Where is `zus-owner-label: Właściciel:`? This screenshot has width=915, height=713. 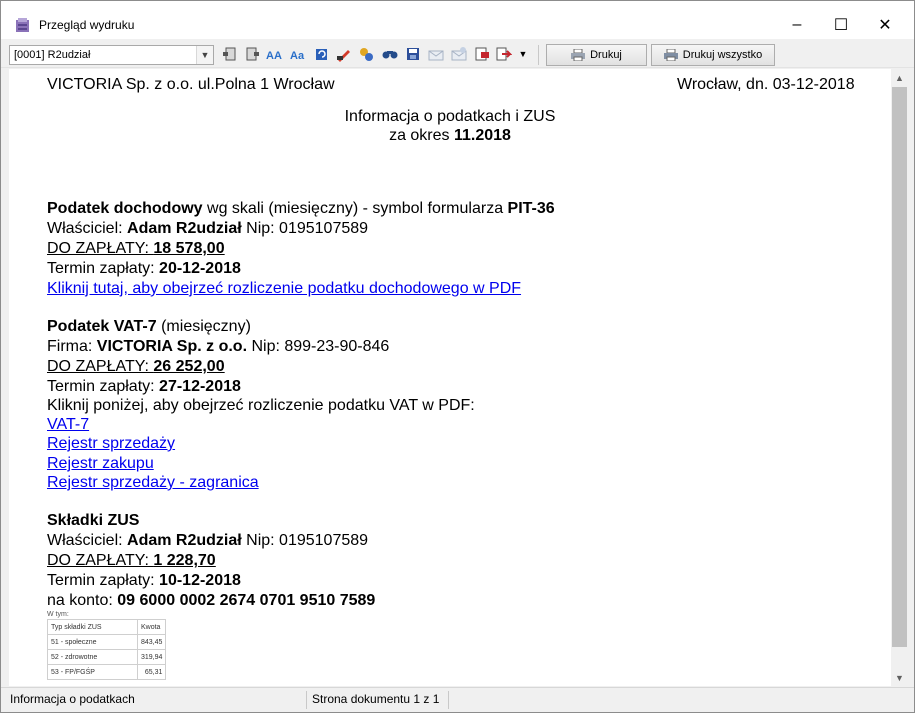
zus-owner-label: Właściciel: is located at coordinates (87, 540).